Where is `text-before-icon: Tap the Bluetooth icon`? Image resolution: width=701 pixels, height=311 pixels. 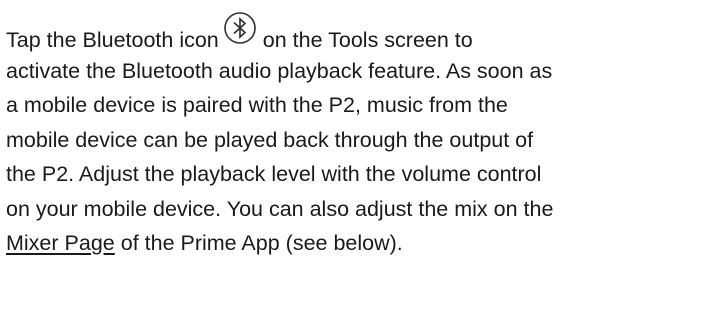
text-before-icon: Tap the Bluetooth icon is located at coordinates (112, 40).